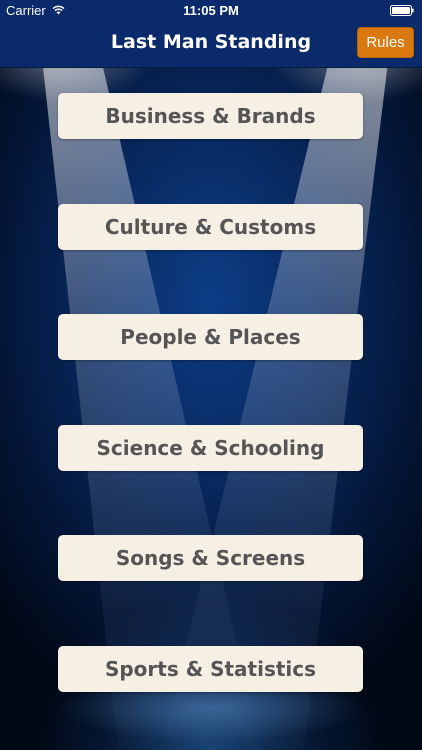  What do you see at coordinates (210, 448) in the screenshot?
I see `category-science-schooling-button: Science & Schooling` at bounding box center [210, 448].